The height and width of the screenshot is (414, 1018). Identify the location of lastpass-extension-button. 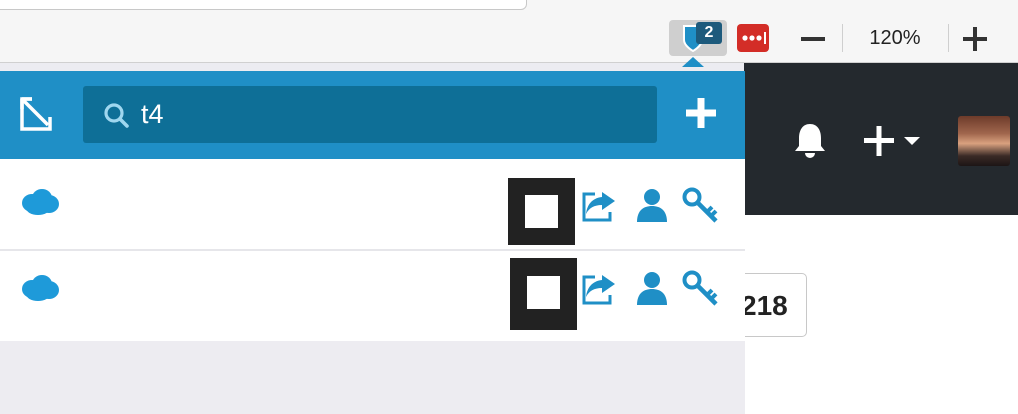
(753, 38).